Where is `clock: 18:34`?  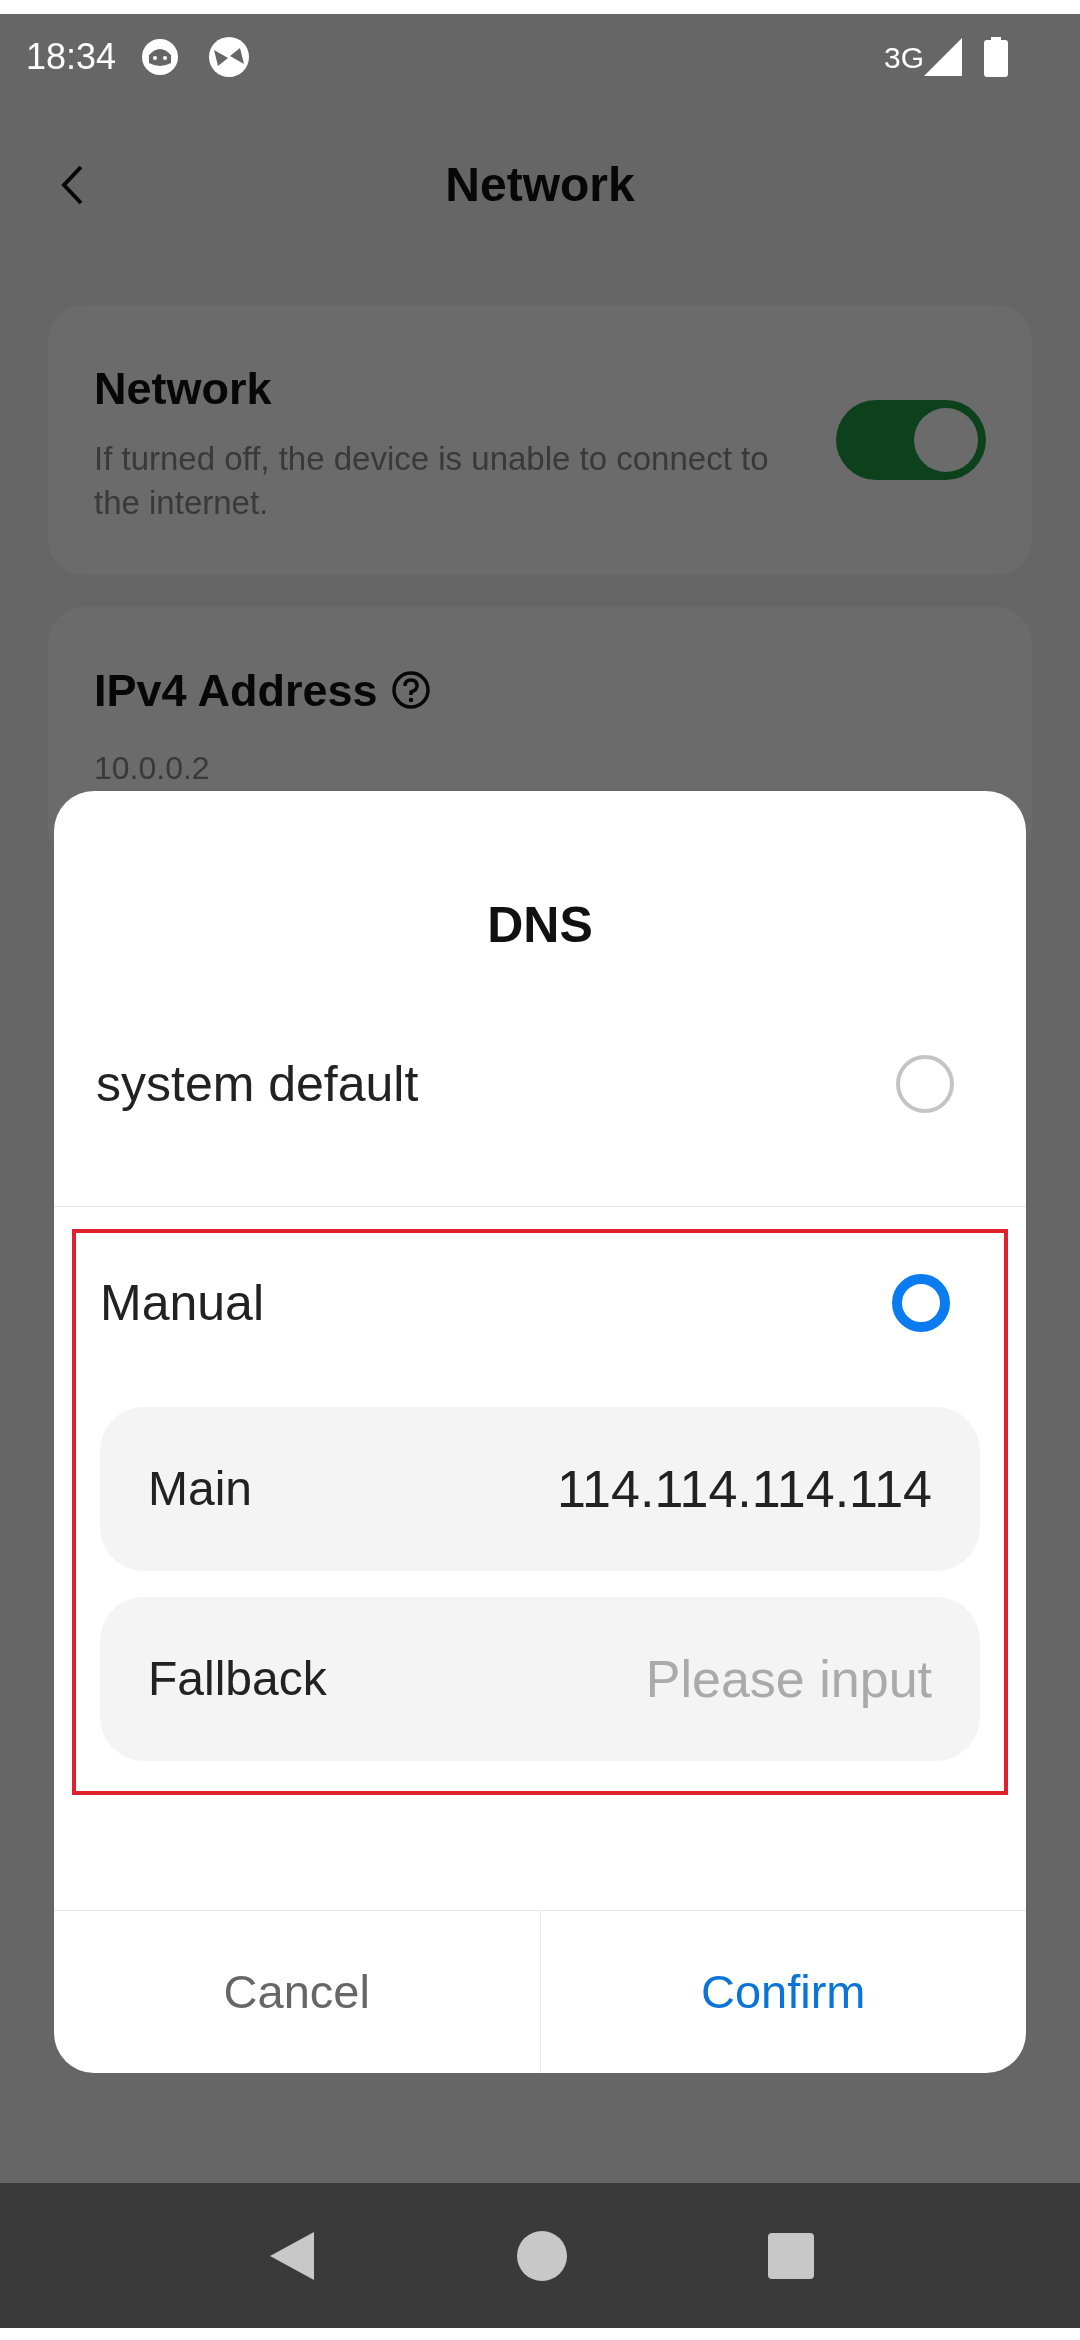 clock: 18:34 is located at coordinates (71, 57).